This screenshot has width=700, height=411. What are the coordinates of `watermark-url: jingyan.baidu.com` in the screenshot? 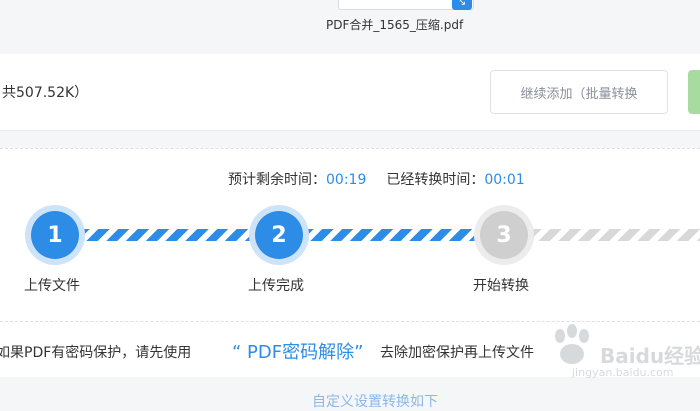 It's located at (623, 372).